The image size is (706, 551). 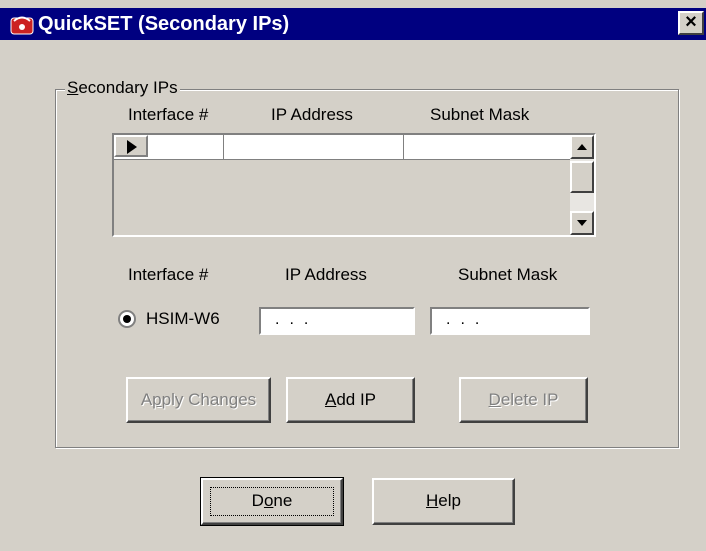 I want to click on vertical-scrollbar, so click(x=582, y=185).